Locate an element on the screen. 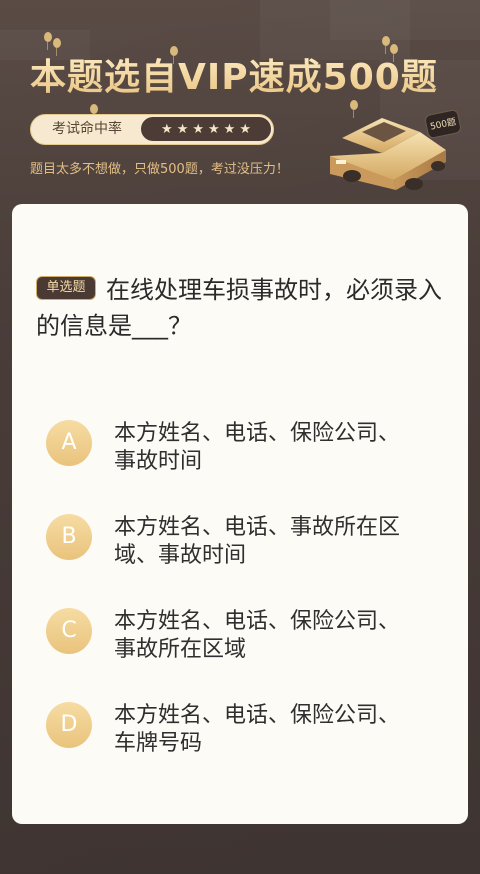  option-c: C 本方姓名、电话、保险公司、事故所在区域 is located at coordinates (246, 643).